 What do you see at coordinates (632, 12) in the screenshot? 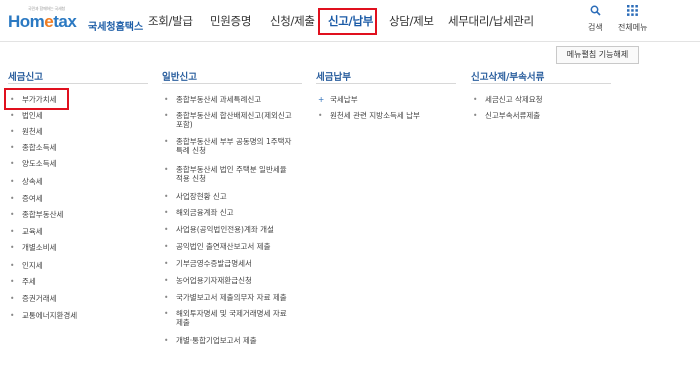
I see `grid-menu-icon` at bounding box center [632, 12].